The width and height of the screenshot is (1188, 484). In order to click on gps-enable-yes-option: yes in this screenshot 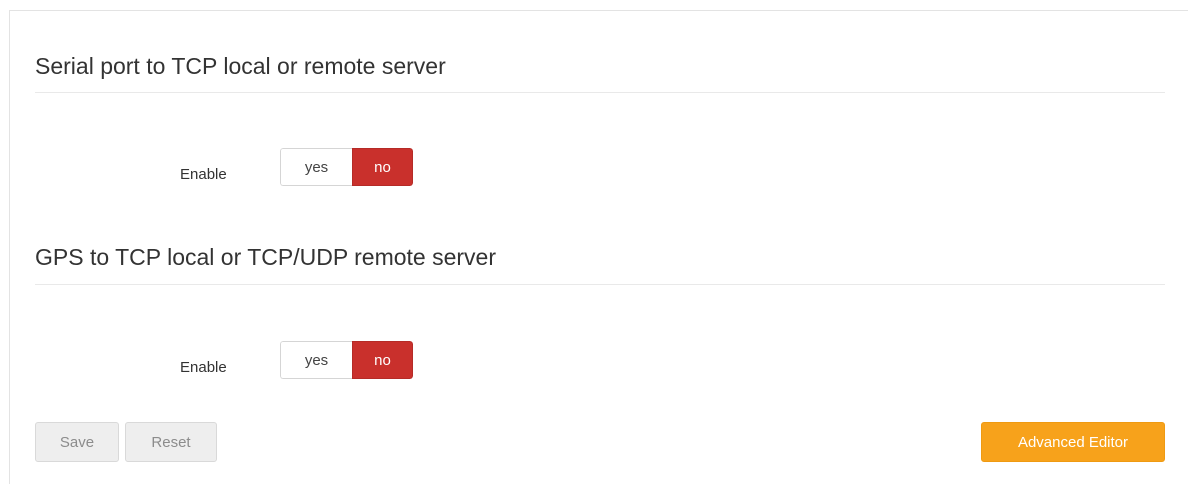, I will do `click(316, 360)`.